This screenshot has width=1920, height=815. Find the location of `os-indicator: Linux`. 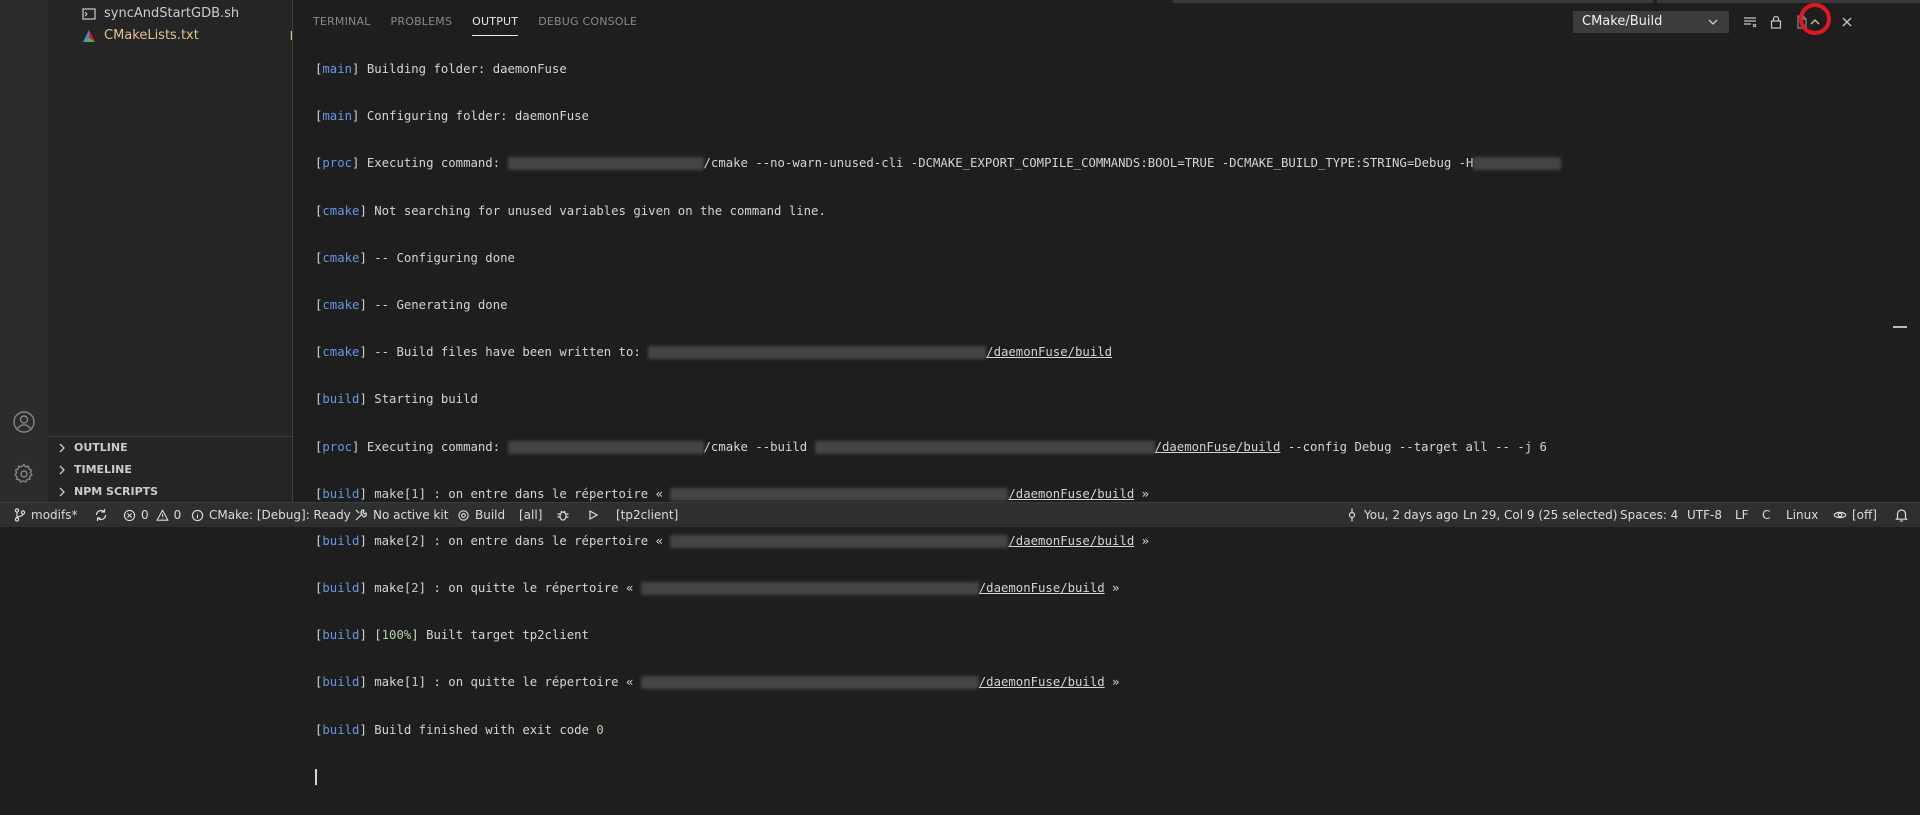

os-indicator: Linux is located at coordinates (1802, 515).